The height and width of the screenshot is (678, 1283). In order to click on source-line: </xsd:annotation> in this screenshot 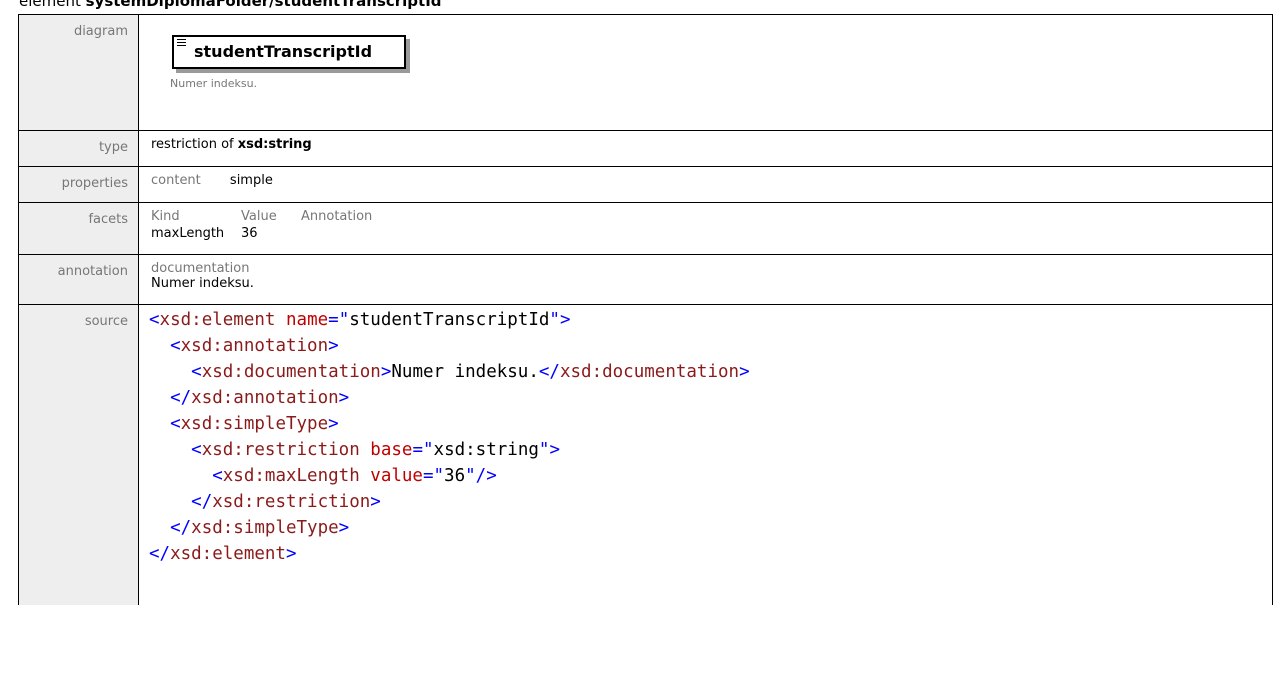, I will do `click(260, 398)`.